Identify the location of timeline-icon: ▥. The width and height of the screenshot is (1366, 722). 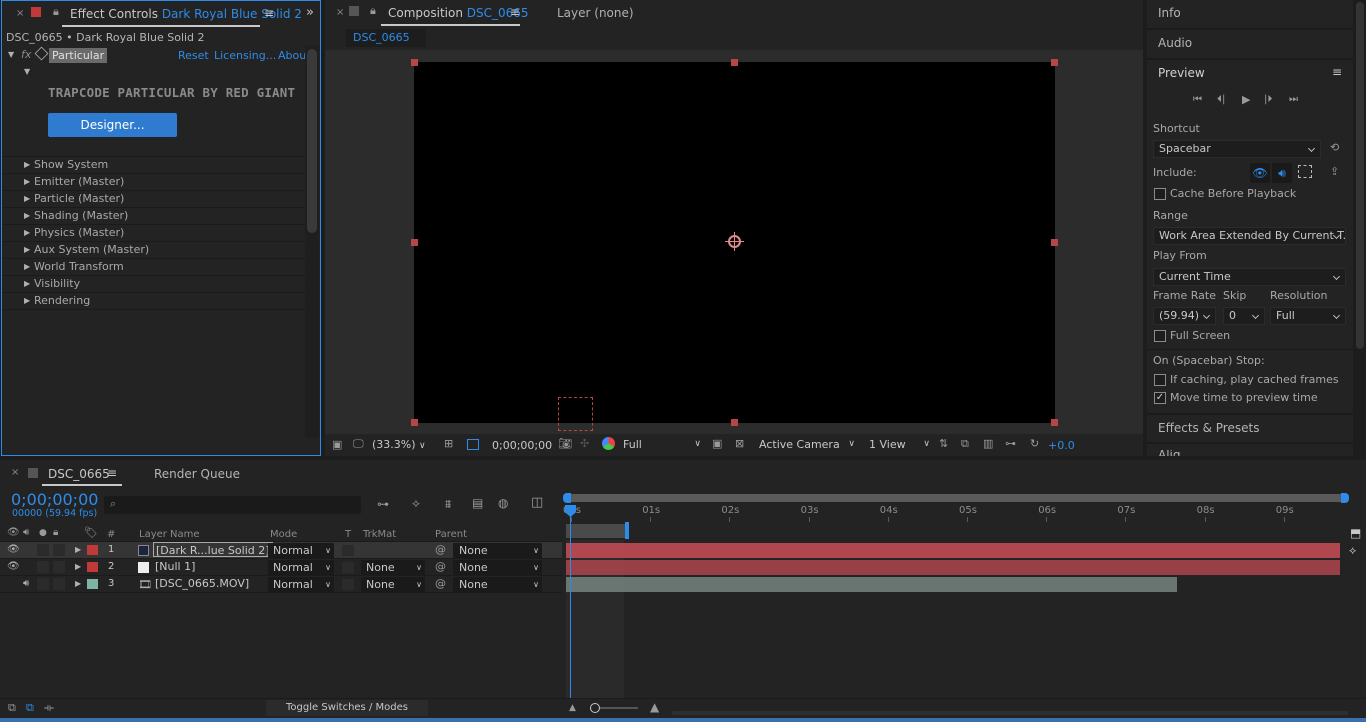
(988, 444).